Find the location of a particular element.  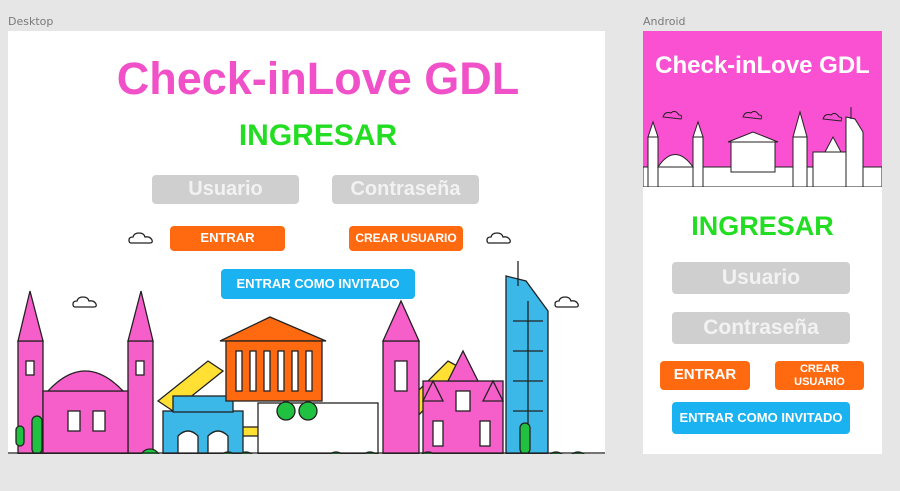

username-input-mobile: Usuario is located at coordinates (761, 278).